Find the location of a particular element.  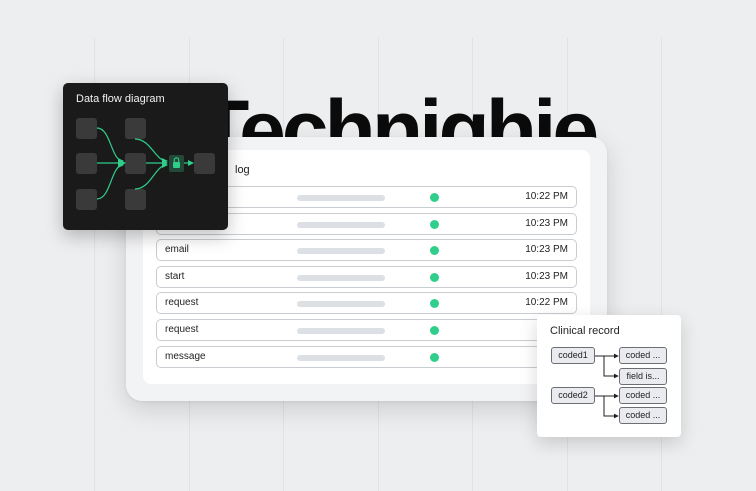

data-flow-diagram is located at coordinates (145, 164).